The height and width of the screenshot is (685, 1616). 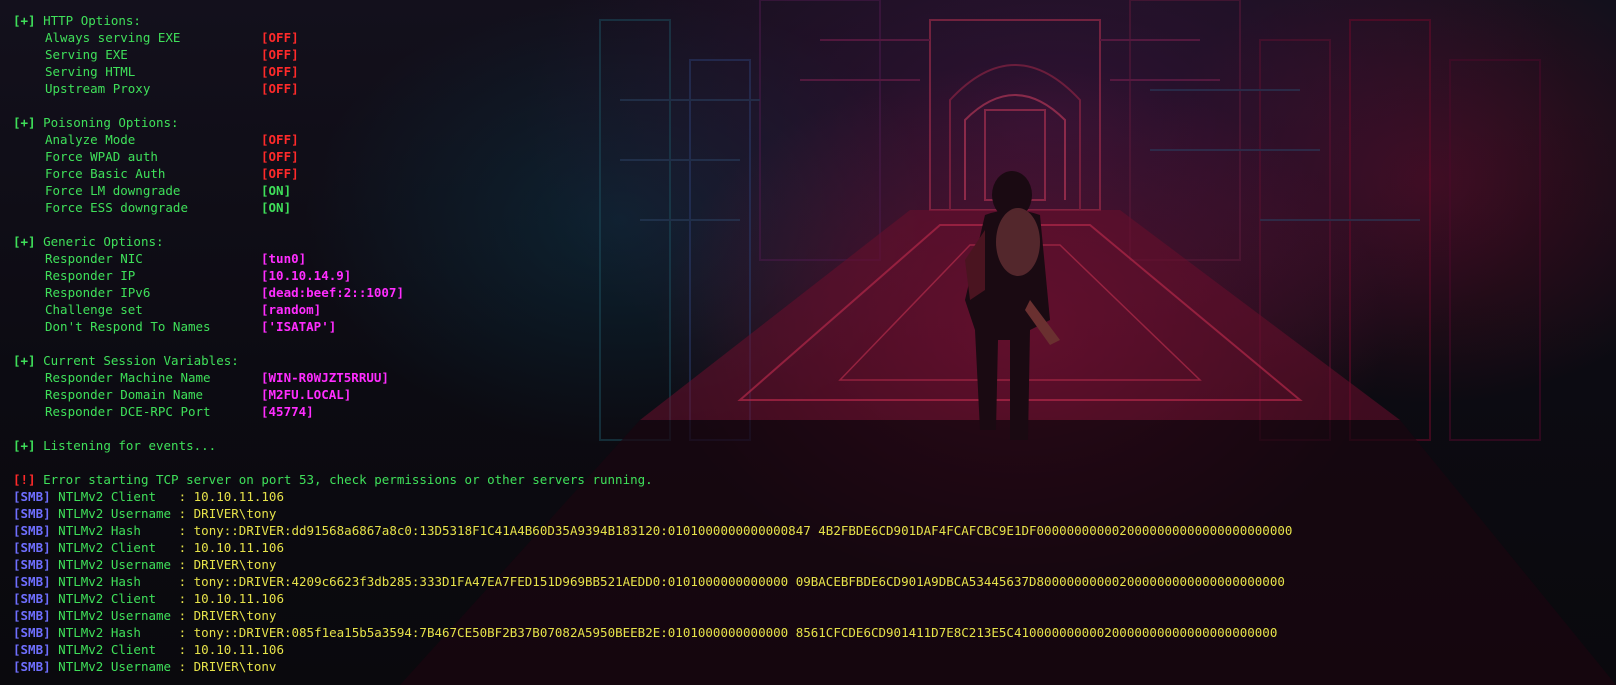 What do you see at coordinates (168, 190) in the screenshot?
I see `option-row: Force LM downgrade [ON]` at bounding box center [168, 190].